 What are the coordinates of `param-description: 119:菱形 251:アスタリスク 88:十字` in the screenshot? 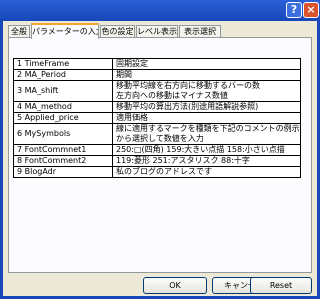 It's located at (206, 161).